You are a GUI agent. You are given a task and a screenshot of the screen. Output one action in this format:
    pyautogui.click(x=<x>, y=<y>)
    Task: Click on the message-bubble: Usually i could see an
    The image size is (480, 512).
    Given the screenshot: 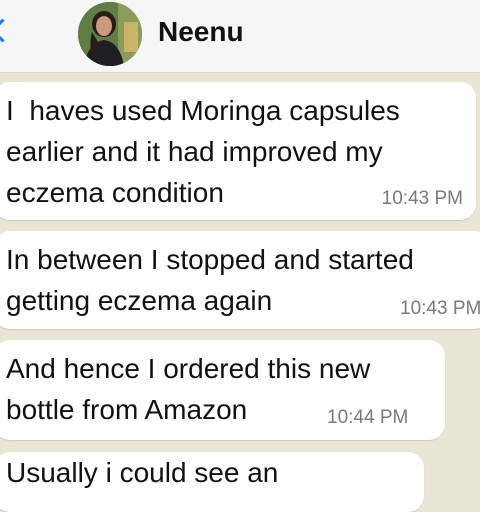 What is the action you would take?
    pyautogui.click(x=212, y=482)
    